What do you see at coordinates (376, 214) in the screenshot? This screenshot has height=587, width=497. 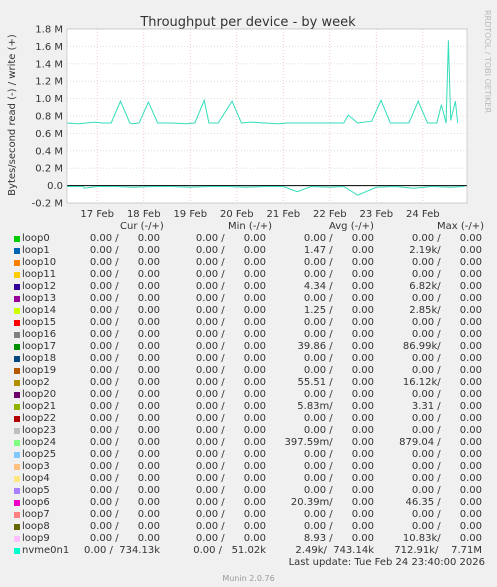 I see `x-tick-label: 23 Feb` at bounding box center [376, 214].